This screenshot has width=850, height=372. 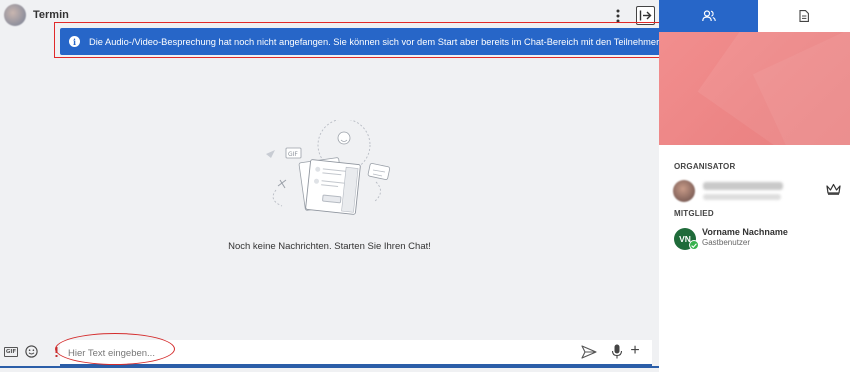 What do you see at coordinates (705, 166) in the screenshot?
I see `organizer-section-label: ORGANISATOR` at bounding box center [705, 166].